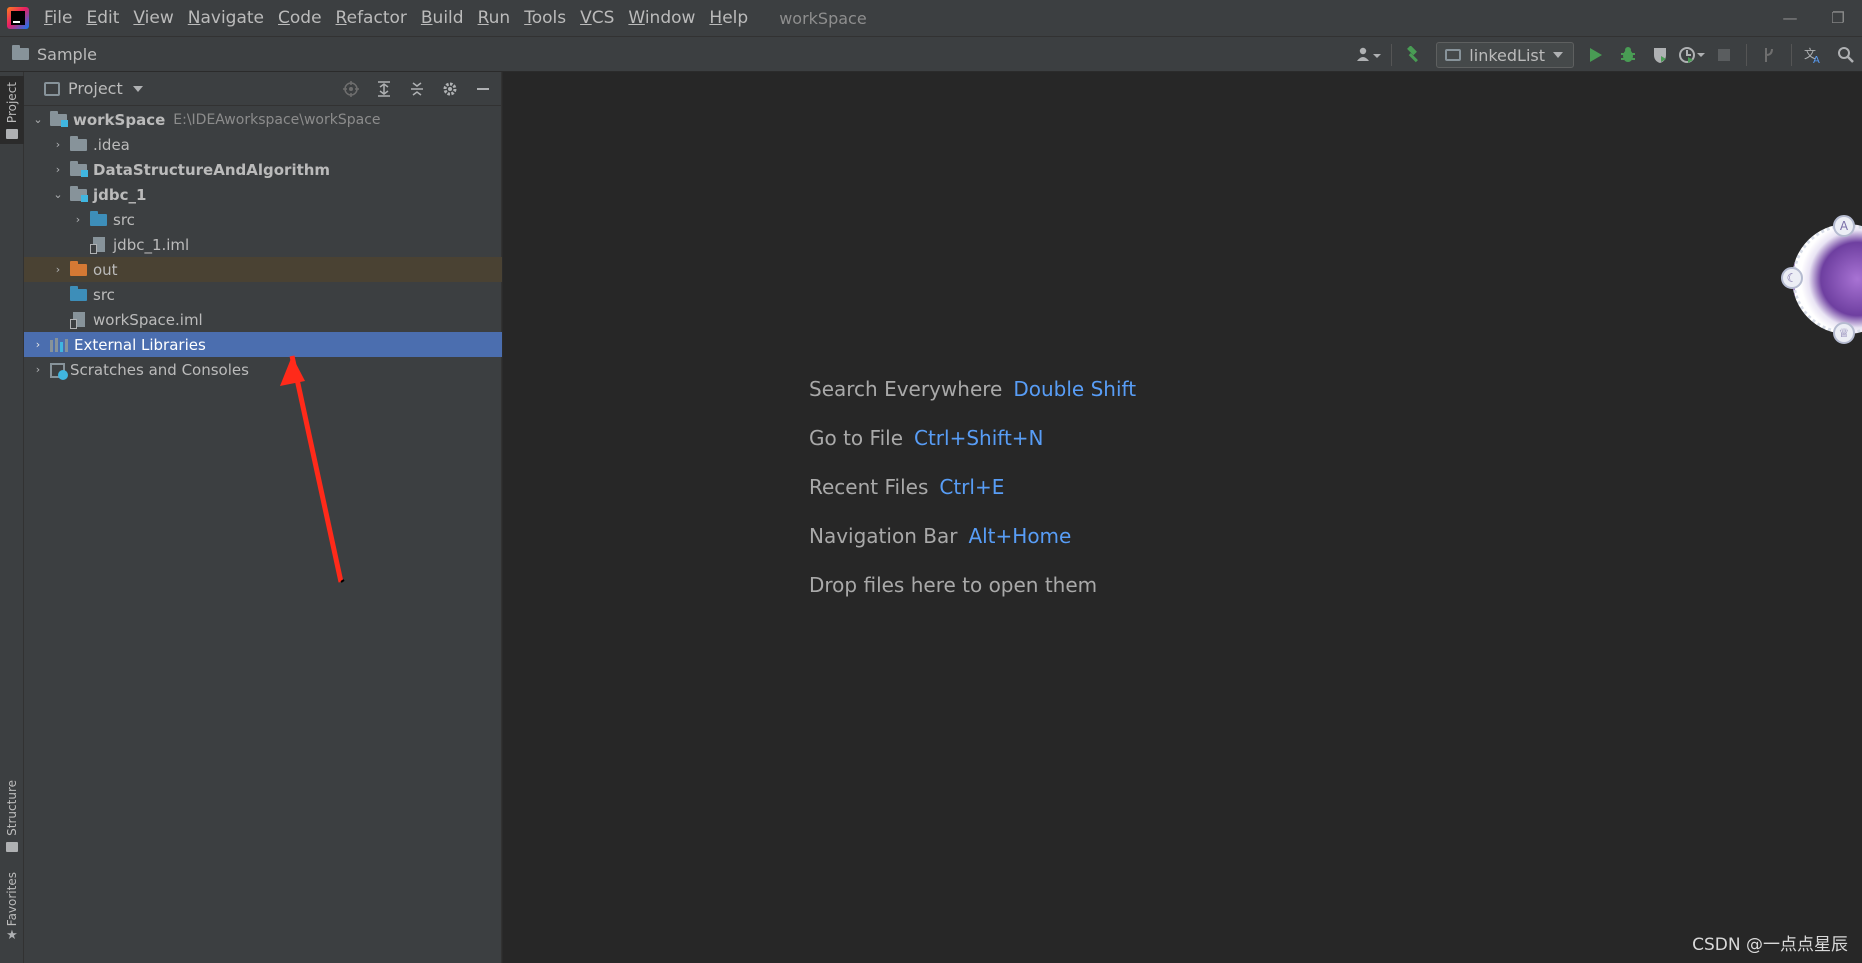 Image resolution: width=1862 pixels, height=963 pixels. I want to click on menu-navigate: Navigate, so click(226, 18).